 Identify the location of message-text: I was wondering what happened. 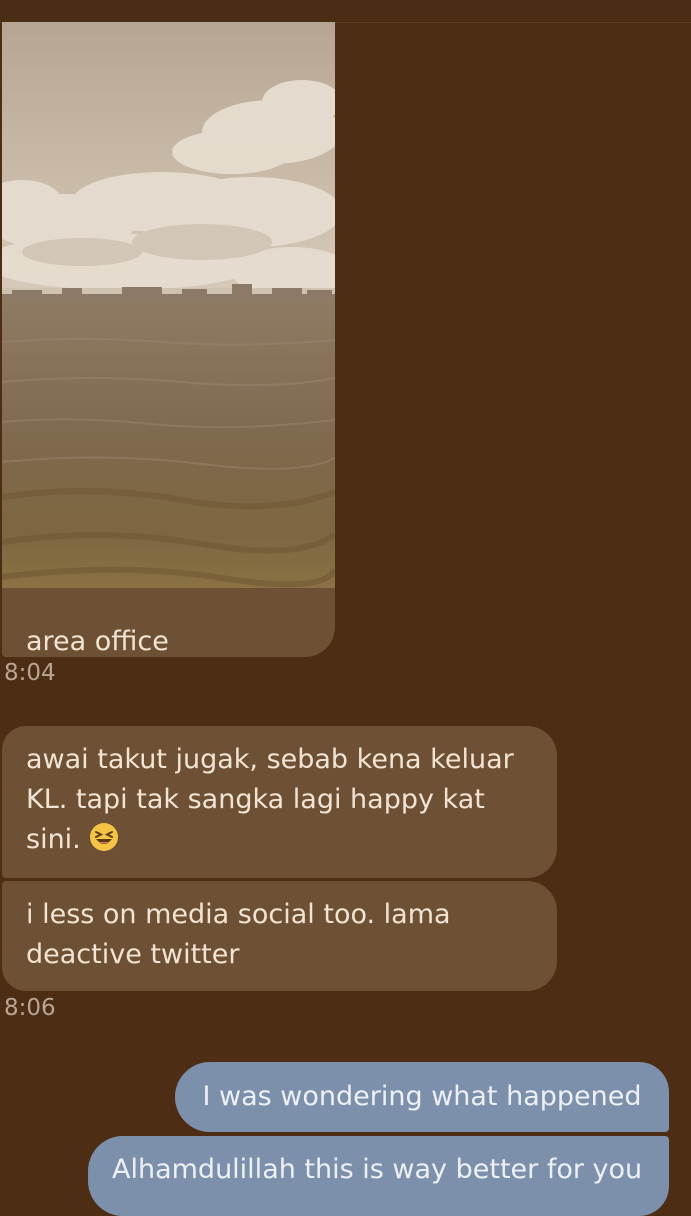
(422, 1096).